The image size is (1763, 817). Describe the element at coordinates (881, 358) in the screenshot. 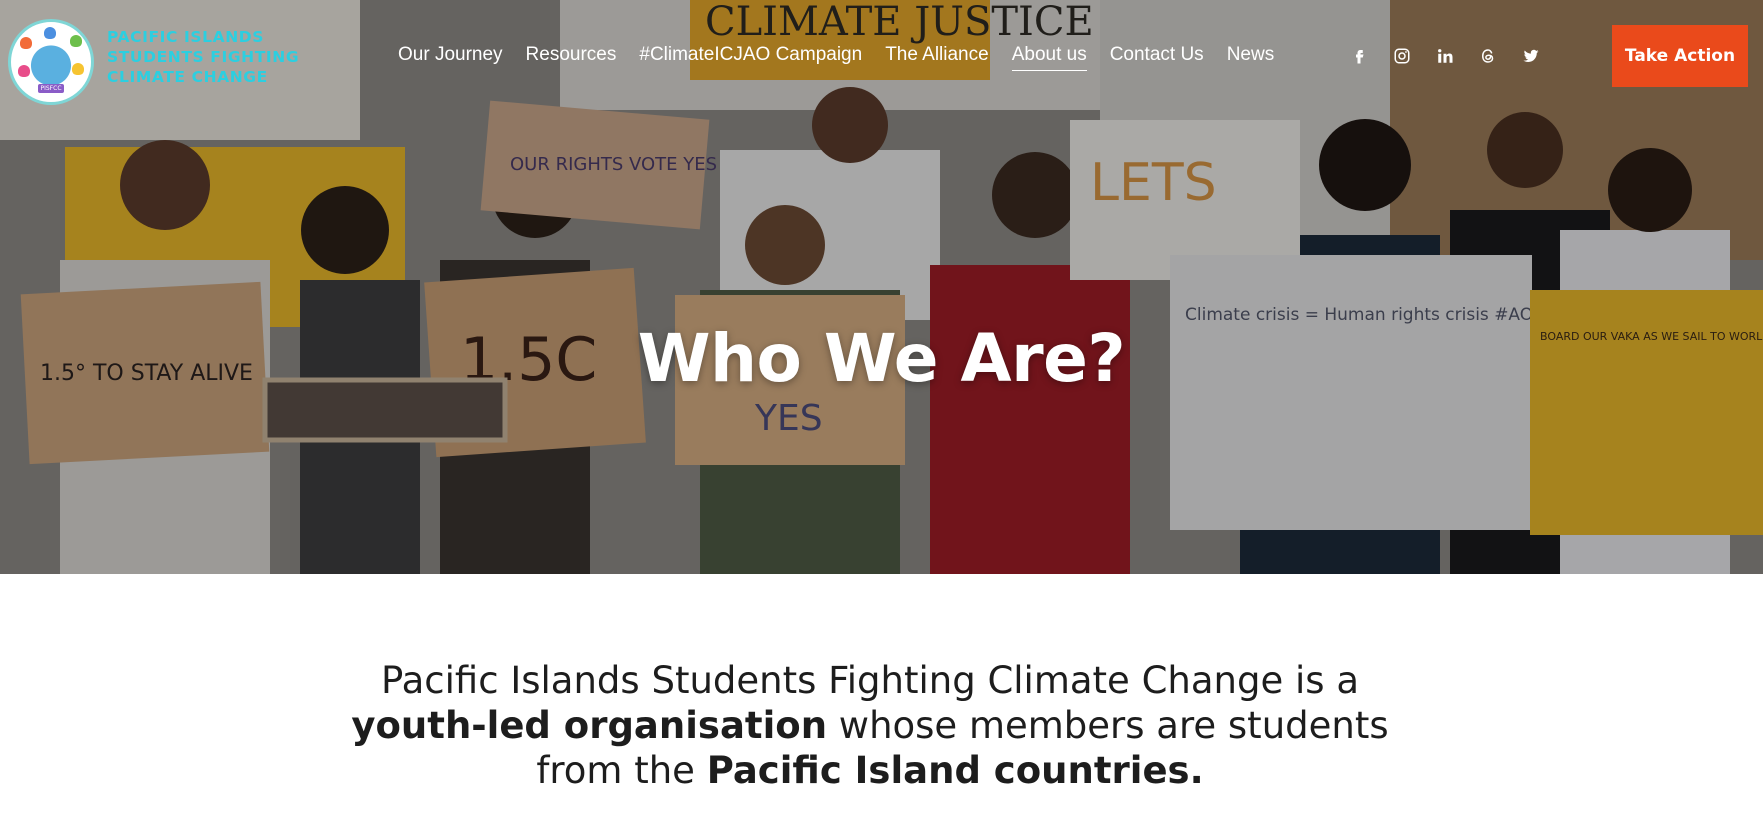

I see `hero-title: Who We Are?` at that location.